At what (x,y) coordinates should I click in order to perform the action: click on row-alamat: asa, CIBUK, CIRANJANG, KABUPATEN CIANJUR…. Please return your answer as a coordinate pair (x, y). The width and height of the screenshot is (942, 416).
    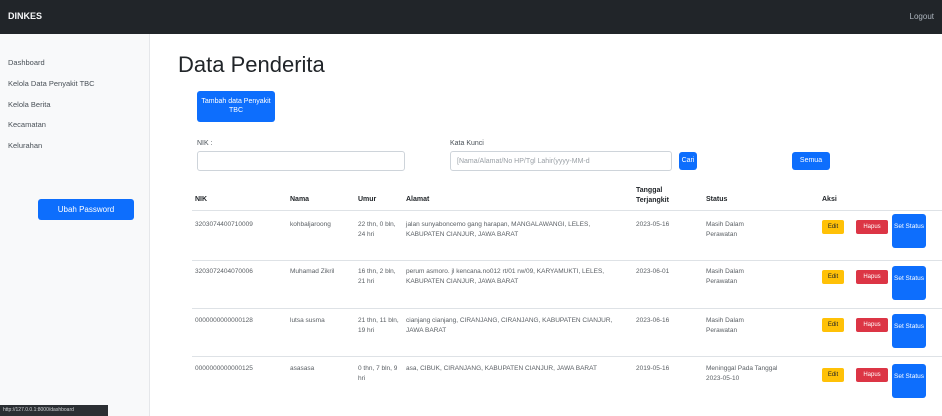
    Looking at the image, I should click on (501, 368).